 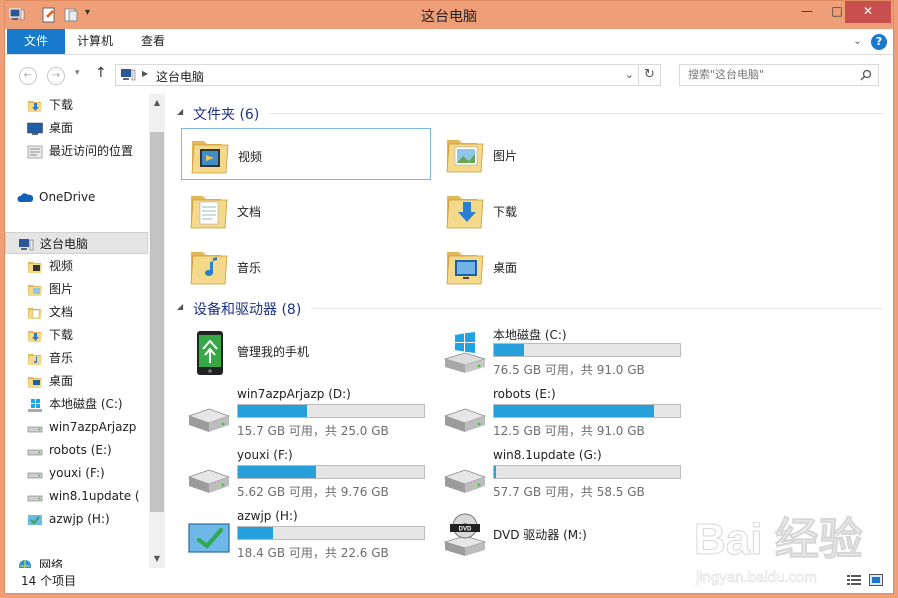 What do you see at coordinates (306, 413) in the screenshot?
I see `drive-tile: win7azpArjazp (D:) 15.7 GB 可用，共 25.0 GB` at bounding box center [306, 413].